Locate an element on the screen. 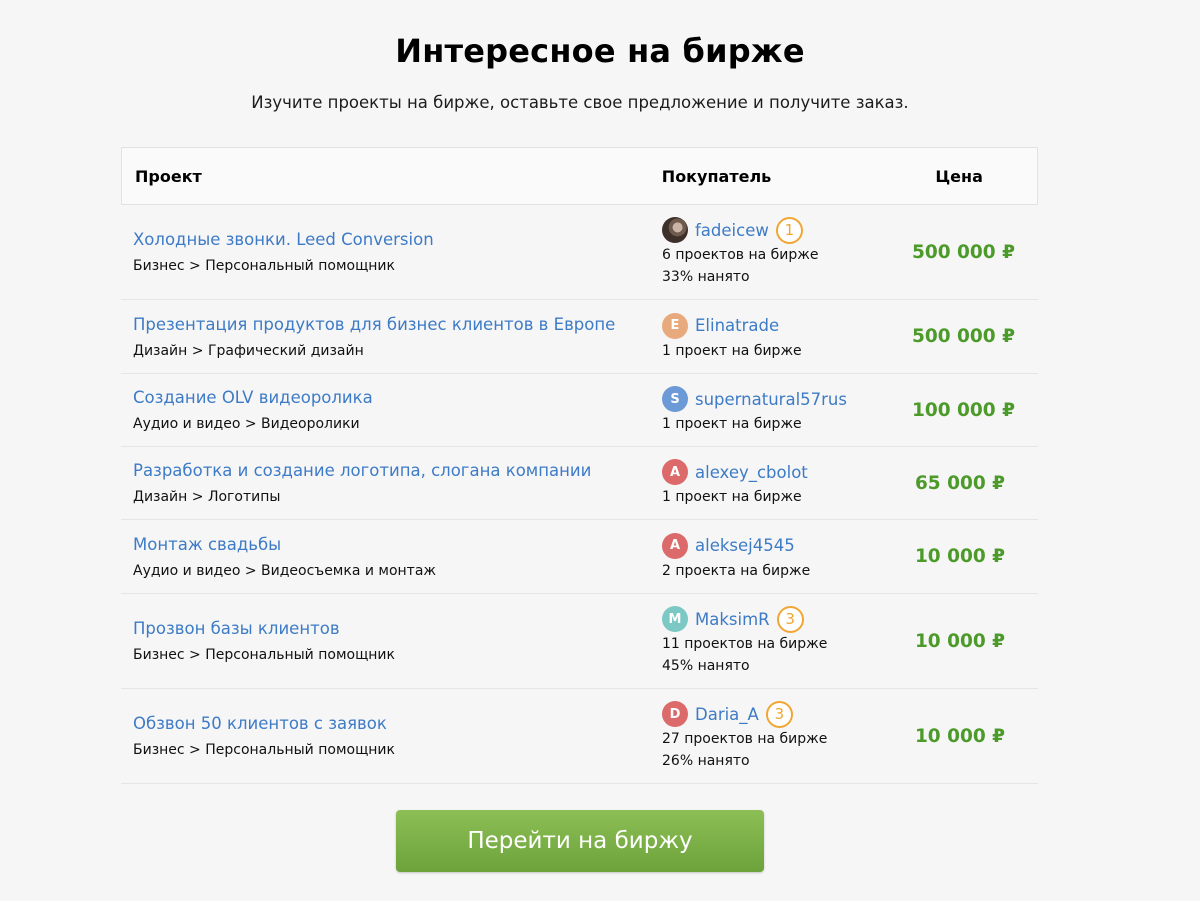  avatar: D is located at coordinates (675, 714).